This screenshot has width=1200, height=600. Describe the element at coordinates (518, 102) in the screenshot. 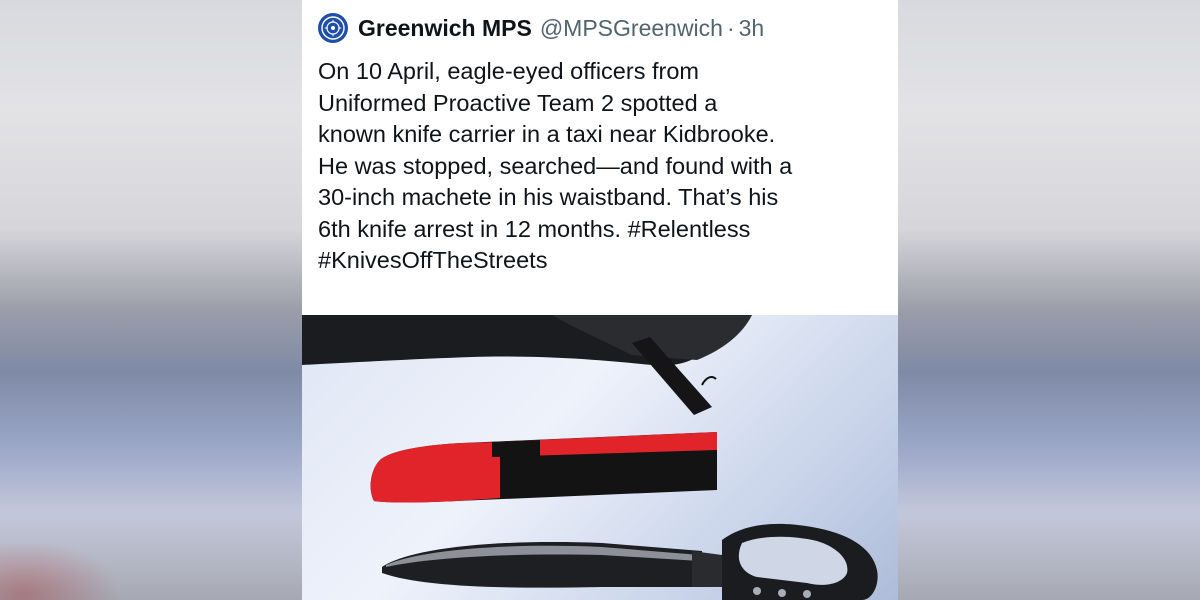

I see `tweet-line: Uniformed Proactive Team 2 spotted a` at that location.